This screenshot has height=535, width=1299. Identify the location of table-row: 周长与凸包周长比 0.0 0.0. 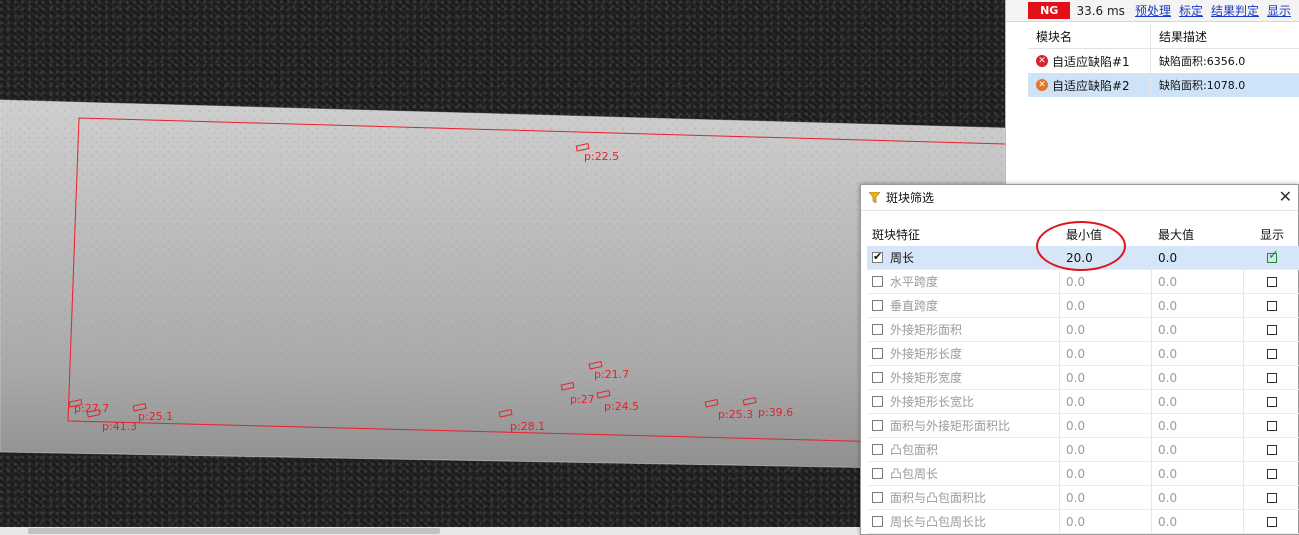
(1083, 522).